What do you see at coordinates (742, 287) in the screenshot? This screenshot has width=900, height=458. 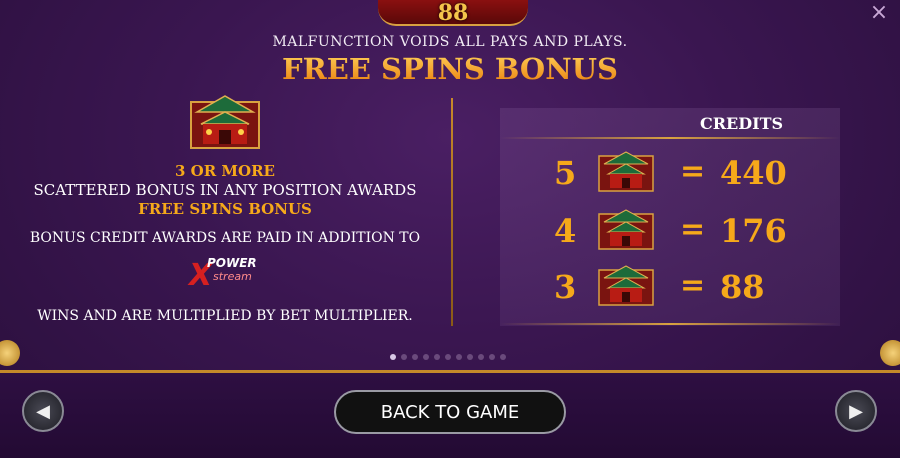 I see `credit-value: 88` at bounding box center [742, 287].